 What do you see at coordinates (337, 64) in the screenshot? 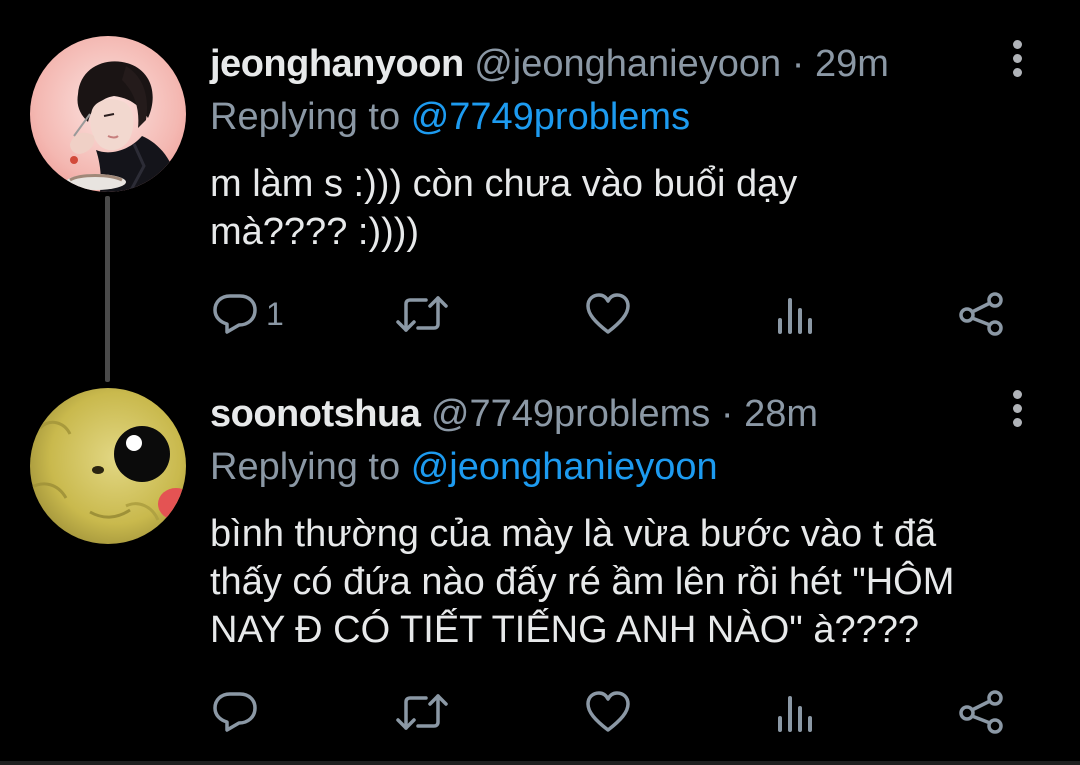
I see `display-name: jeonghanyoon` at bounding box center [337, 64].